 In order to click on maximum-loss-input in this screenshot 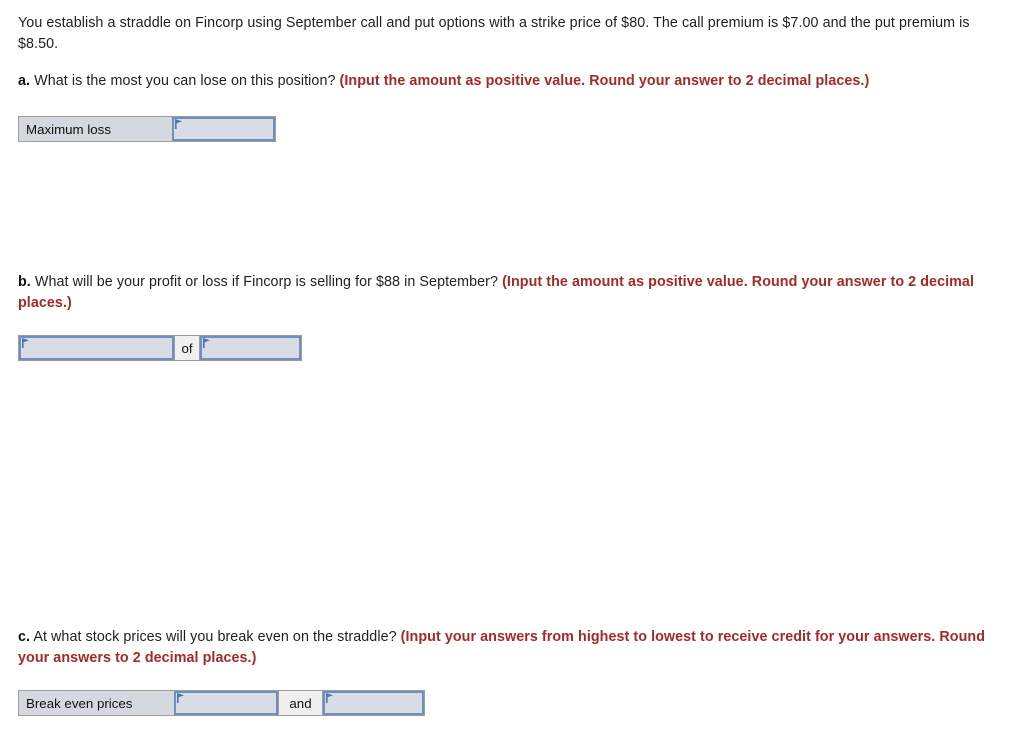, I will do `click(223, 129)`.